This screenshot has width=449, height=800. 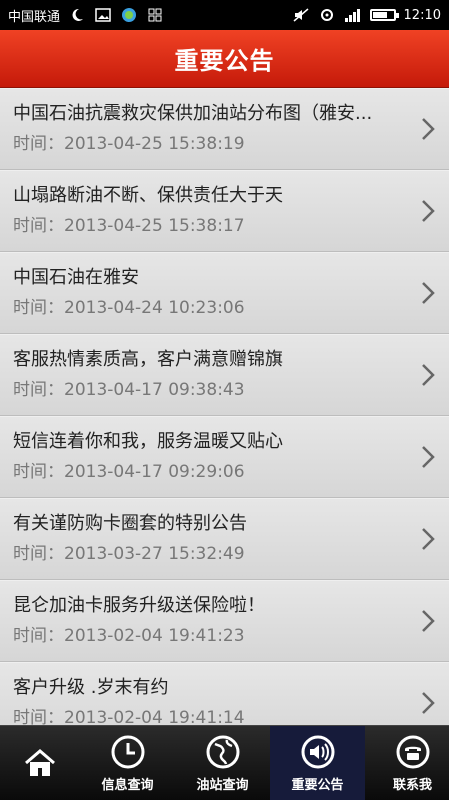 What do you see at coordinates (129, 308) in the screenshot?
I see `notice-time: 时间：2013-04-24 10:23:06` at bounding box center [129, 308].